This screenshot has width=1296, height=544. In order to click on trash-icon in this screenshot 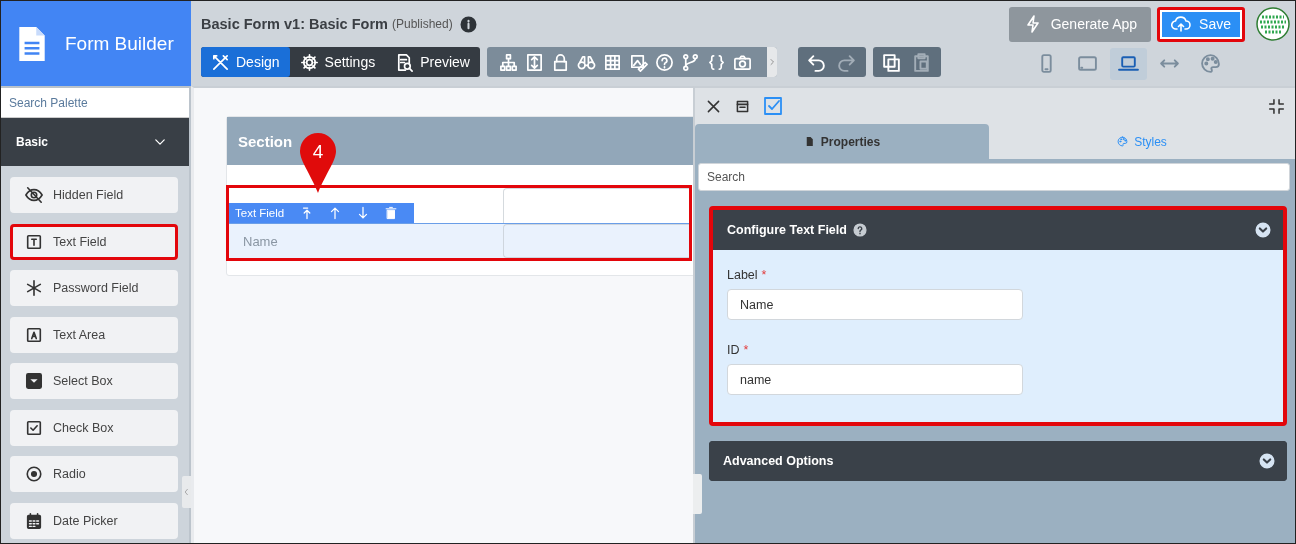, I will do `click(391, 213)`.